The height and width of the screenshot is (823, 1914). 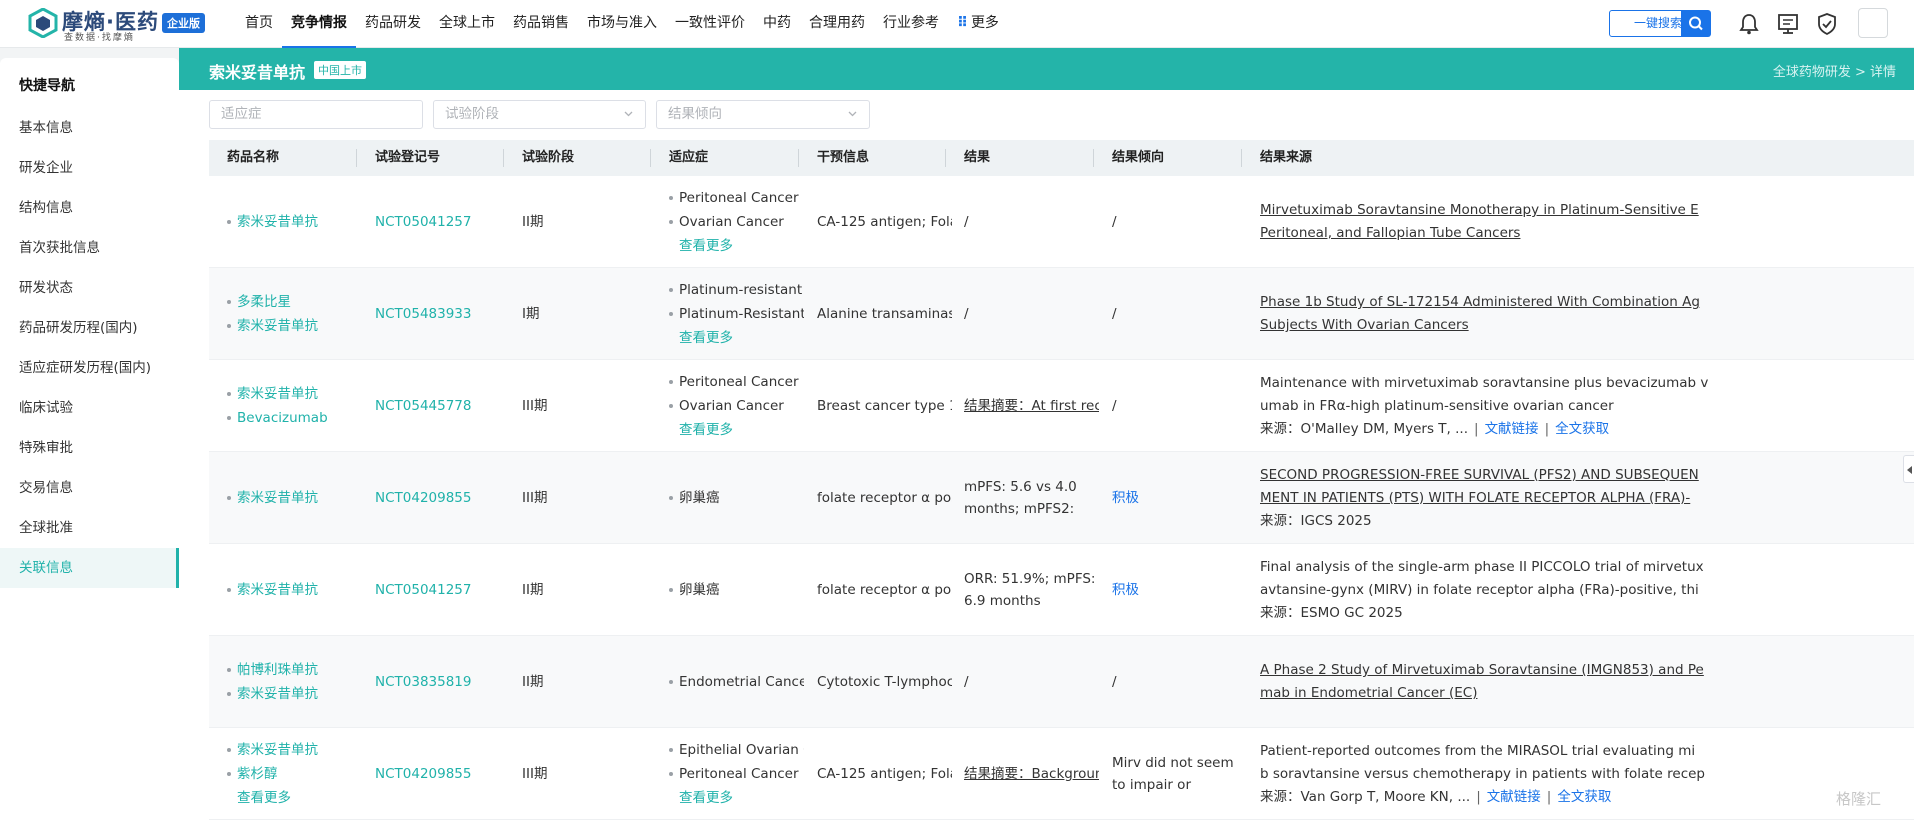 I want to click on registration-link: NCT05483933, so click(x=442, y=314).